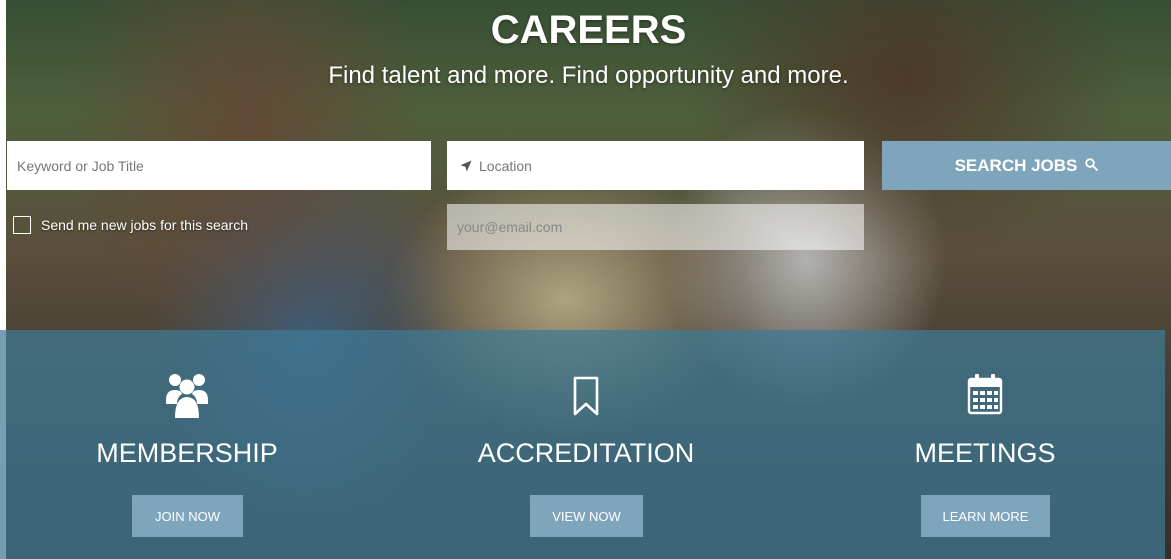 This screenshot has height=559, width=1171. I want to click on users-icon, so click(187, 396).